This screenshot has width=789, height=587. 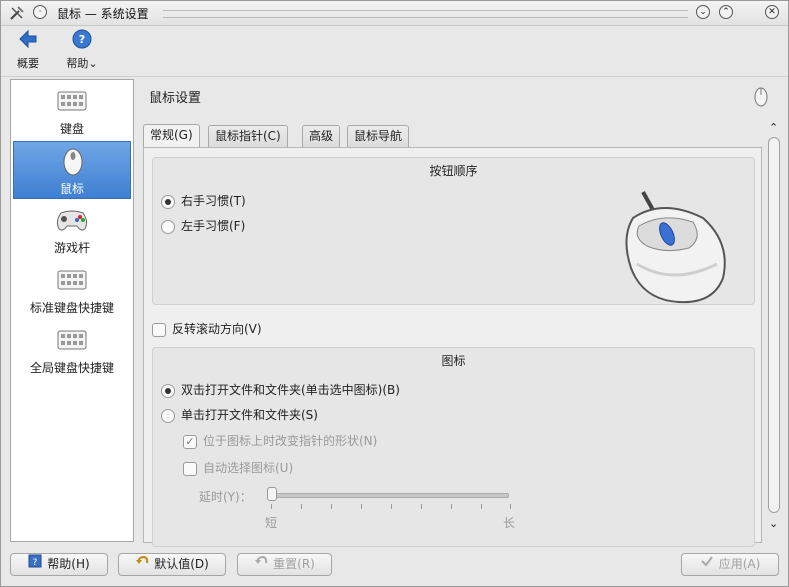 I want to click on help-label: 帮助, so click(x=77, y=63).